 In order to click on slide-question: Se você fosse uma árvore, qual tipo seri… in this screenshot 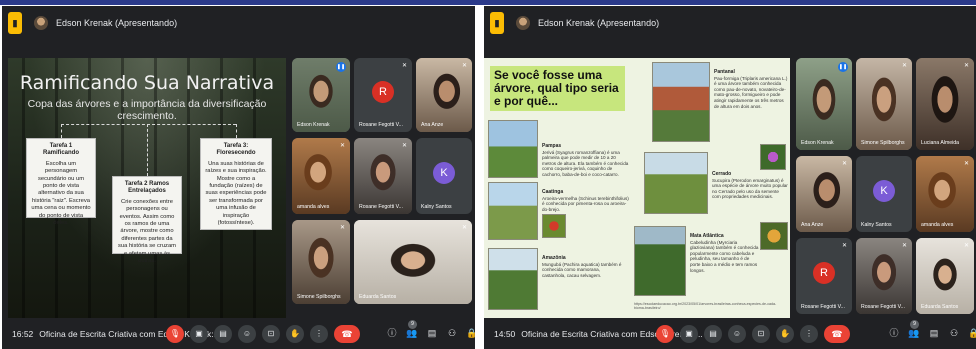, I will do `click(557, 88)`.